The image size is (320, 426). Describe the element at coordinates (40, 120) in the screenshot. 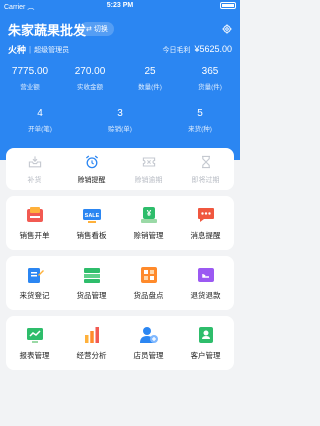

I see `stat-orders: 4 开单(笔)` at that location.